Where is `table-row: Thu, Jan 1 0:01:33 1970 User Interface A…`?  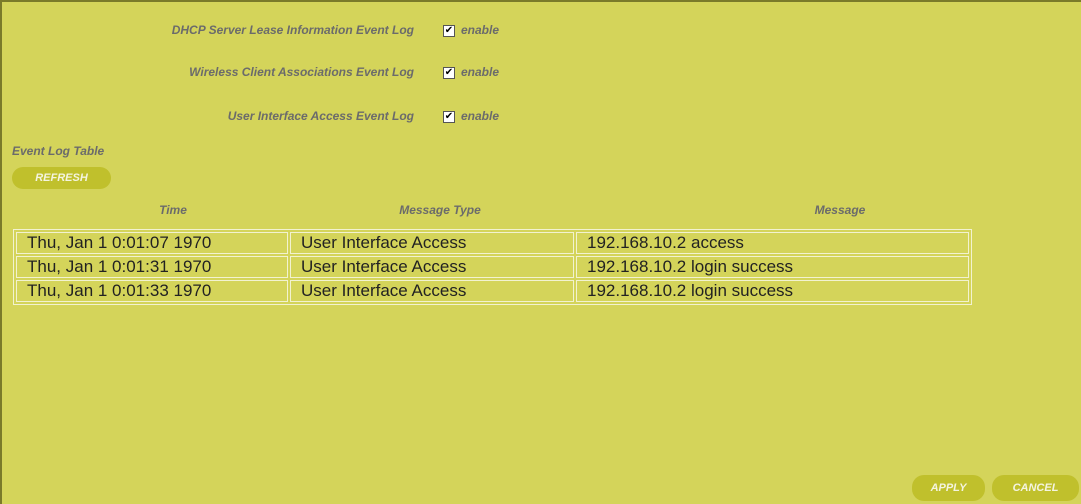 table-row: Thu, Jan 1 0:01:33 1970 User Interface A… is located at coordinates (492, 291).